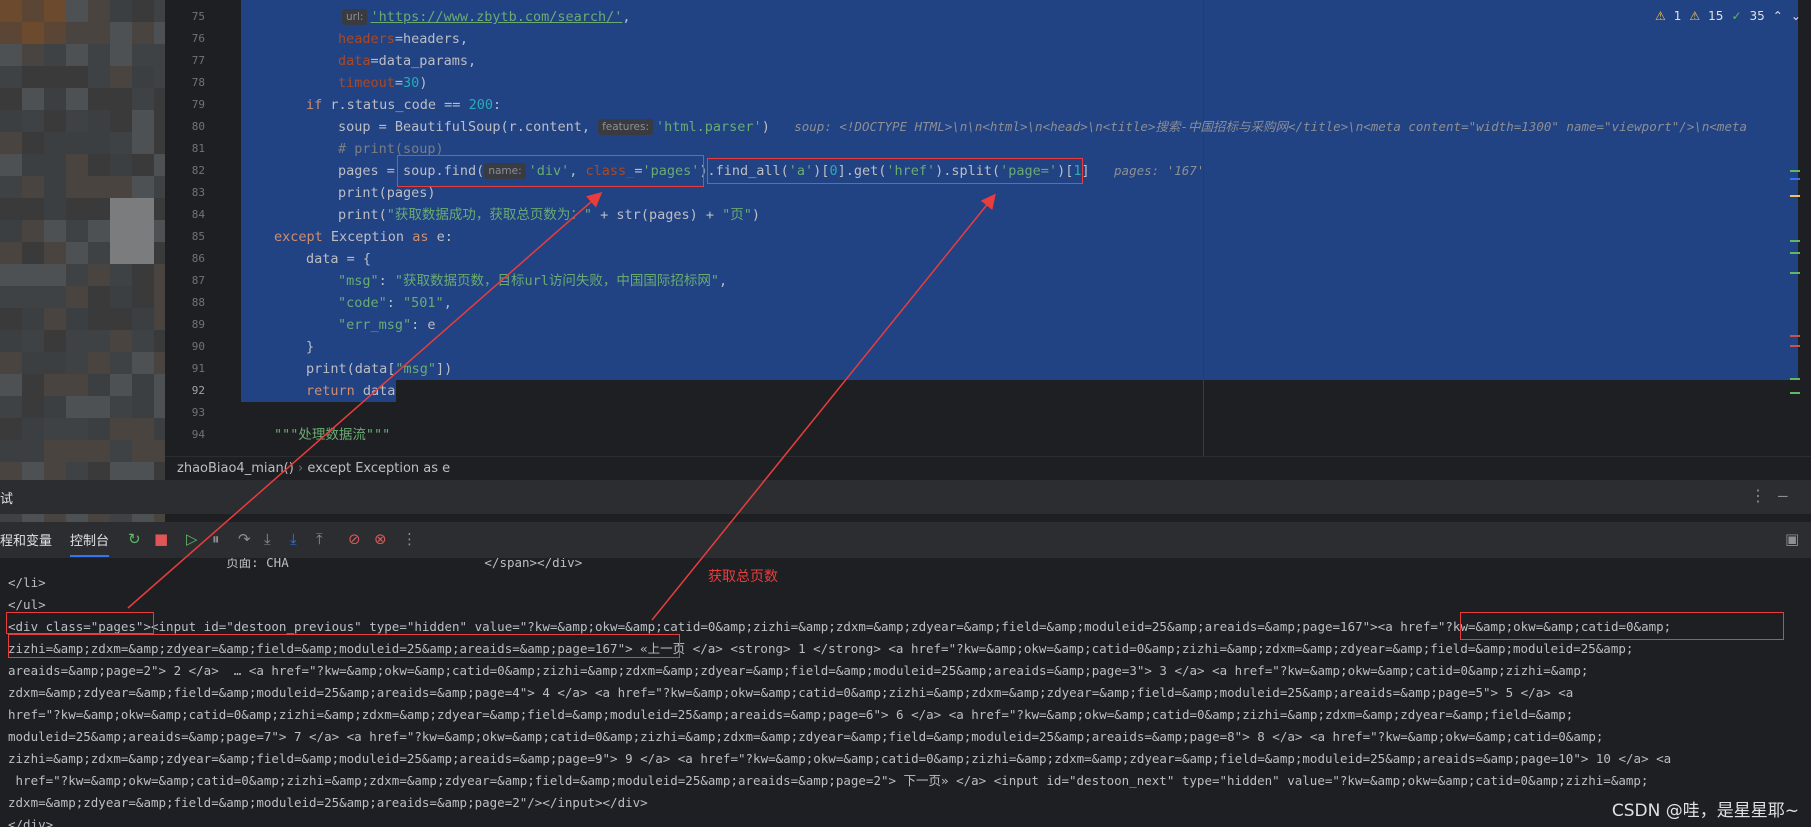  Describe the element at coordinates (185, 105) in the screenshot. I see `line-number: 79` at that location.